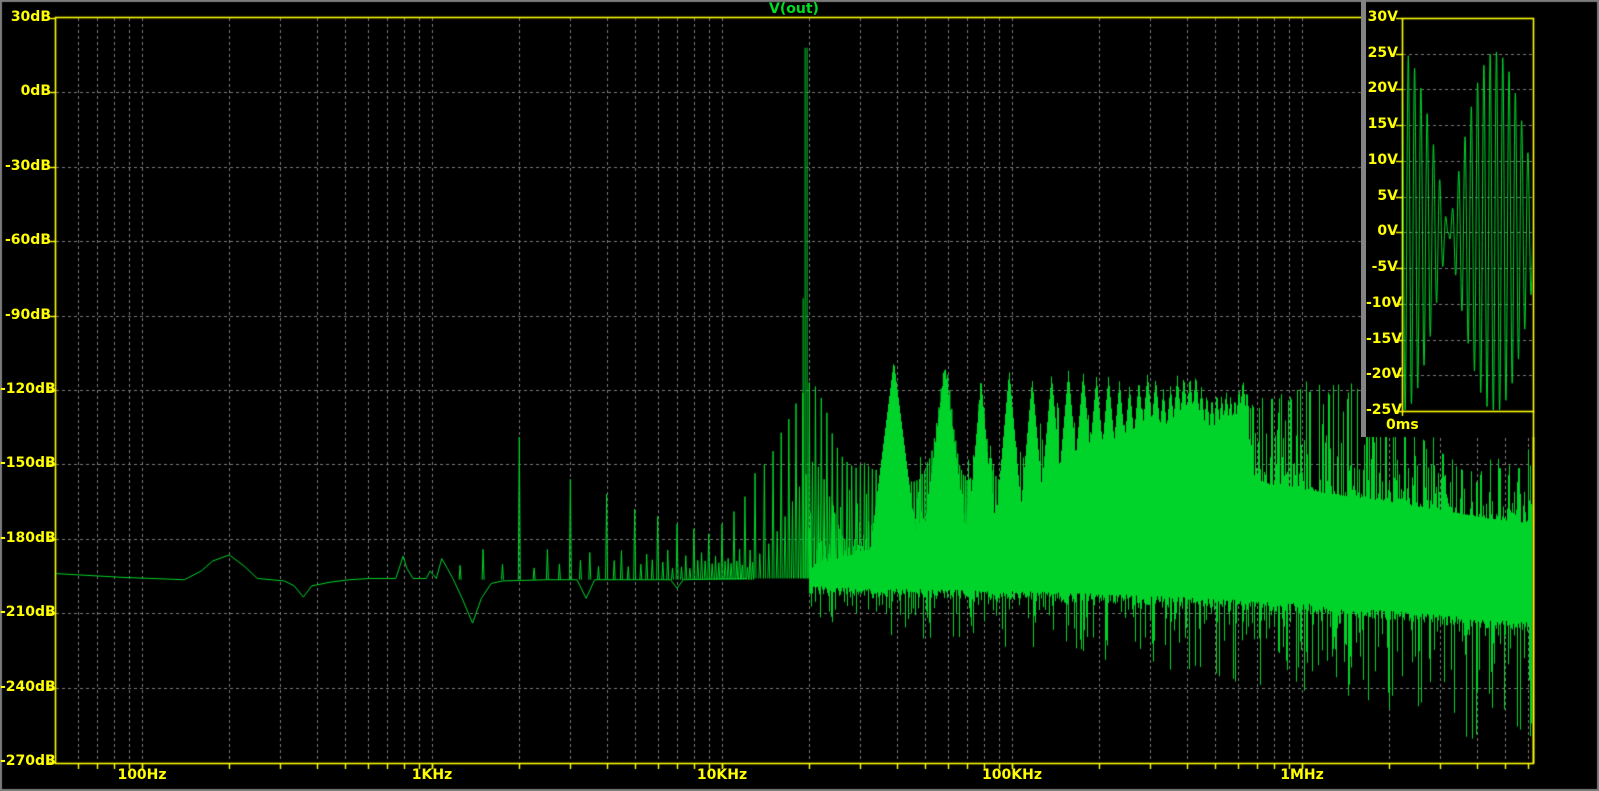 This screenshot has height=791, width=1599. I want to click on plot-title: V(out), so click(794, 9).